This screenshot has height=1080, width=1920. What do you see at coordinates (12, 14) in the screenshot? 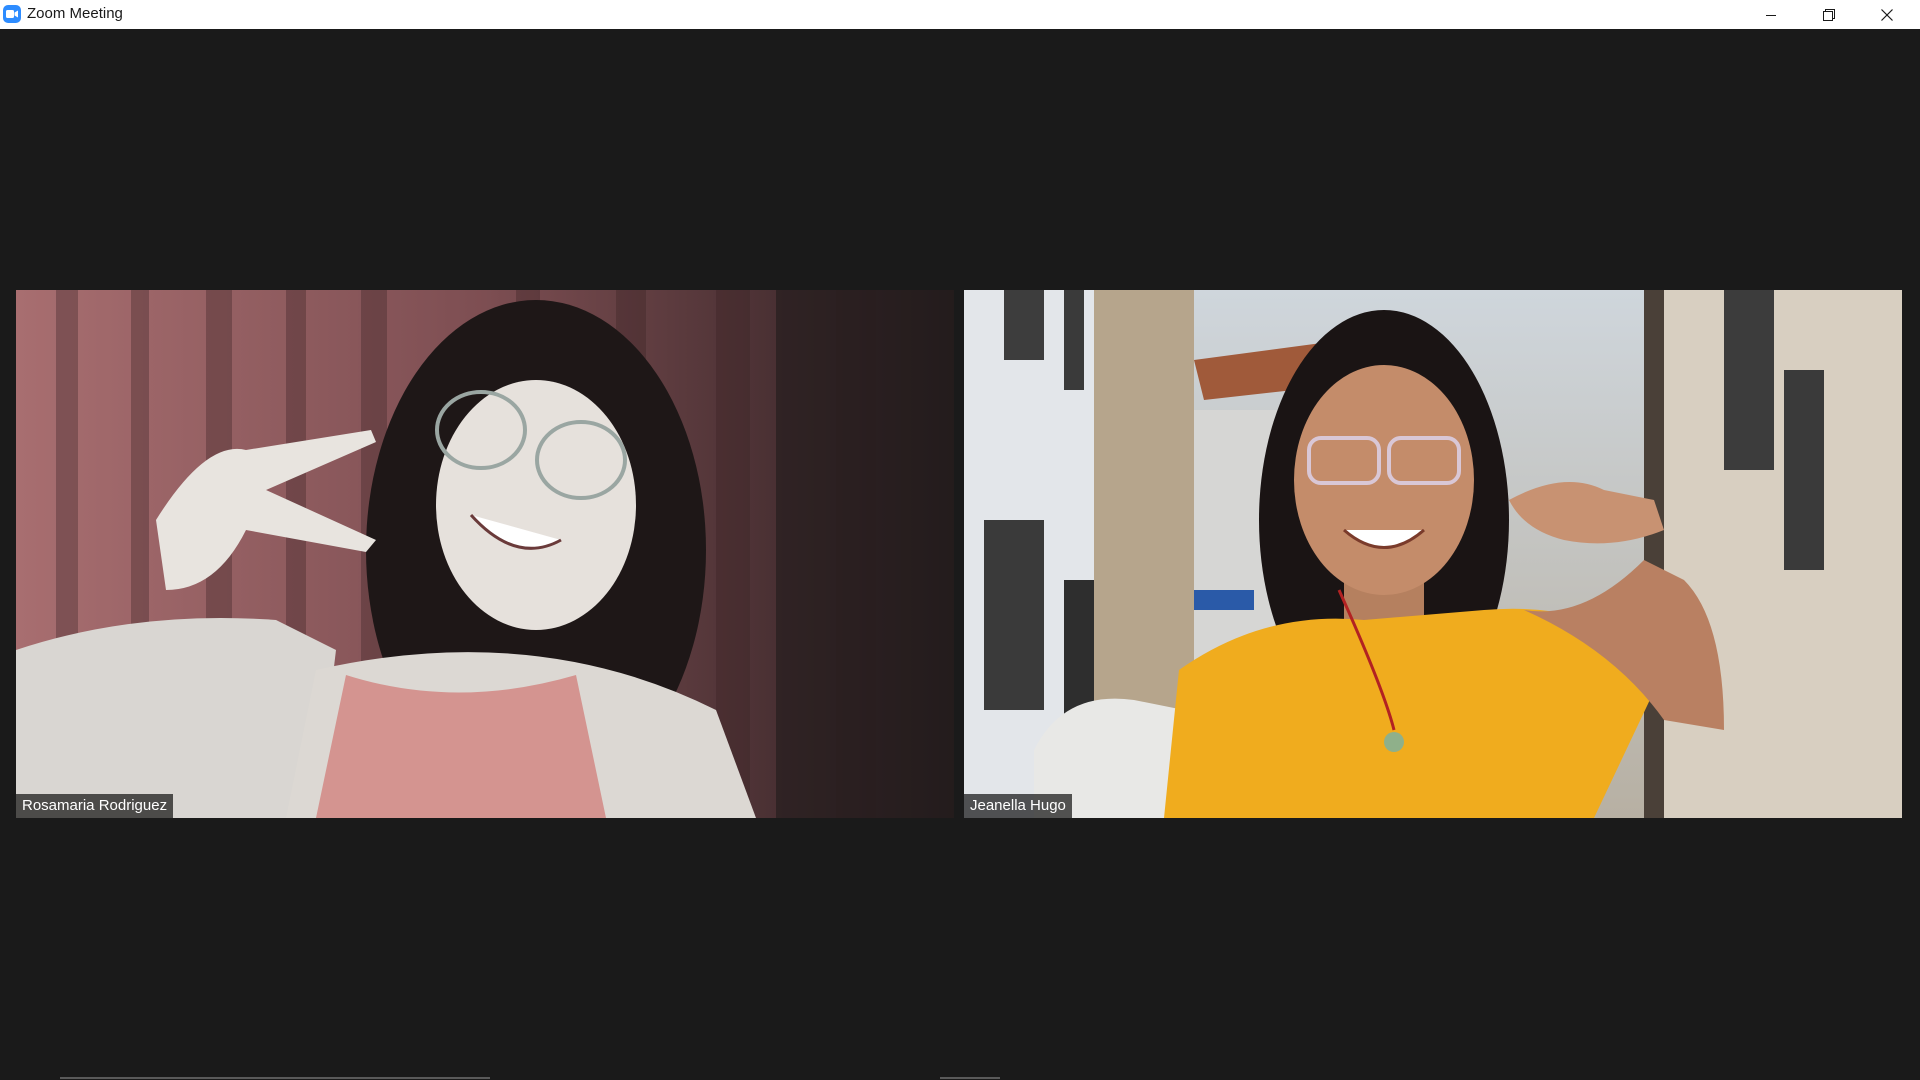
I see `zoom-camera-icon` at bounding box center [12, 14].